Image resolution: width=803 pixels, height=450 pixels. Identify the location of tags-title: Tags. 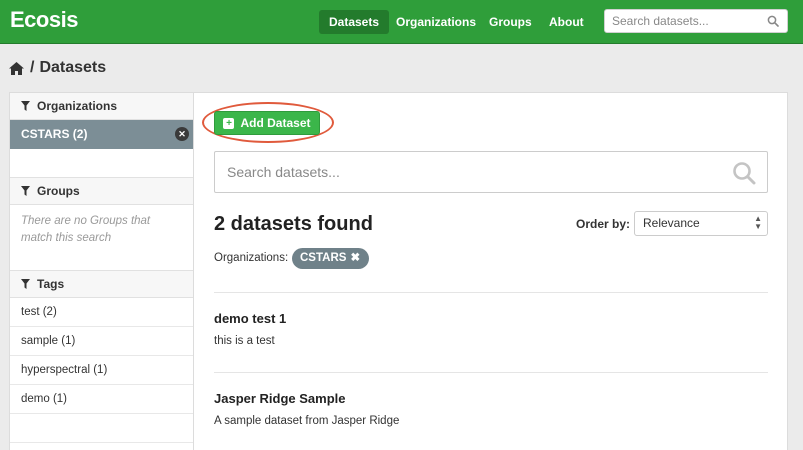
(51, 284).